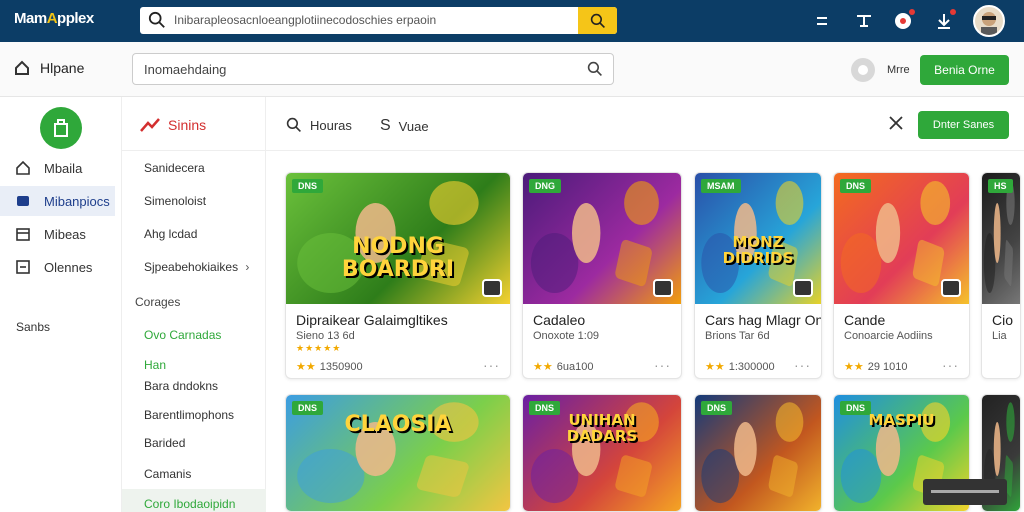 The image size is (1024, 512). I want to click on status-badge: MSAM, so click(721, 186).